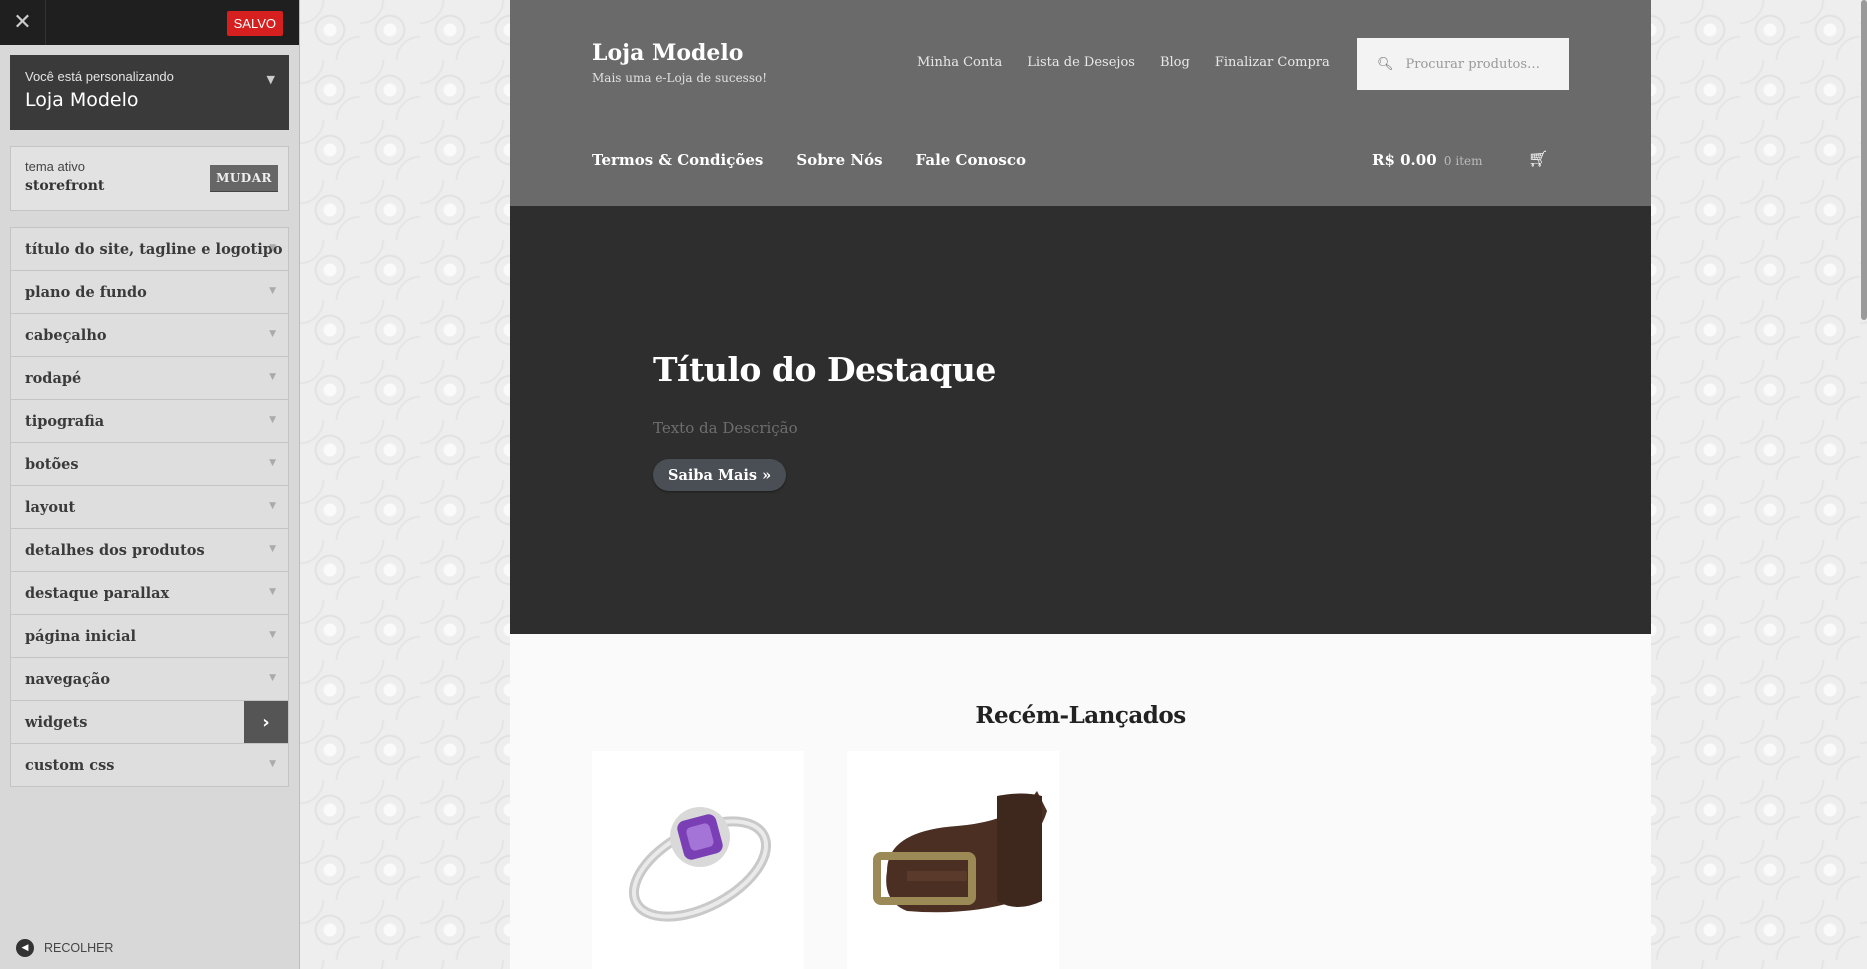 The image size is (1867, 969). What do you see at coordinates (149, 92) in the screenshot?
I see `customizing-info: Você está personalizando Loja Modelo ▼` at bounding box center [149, 92].